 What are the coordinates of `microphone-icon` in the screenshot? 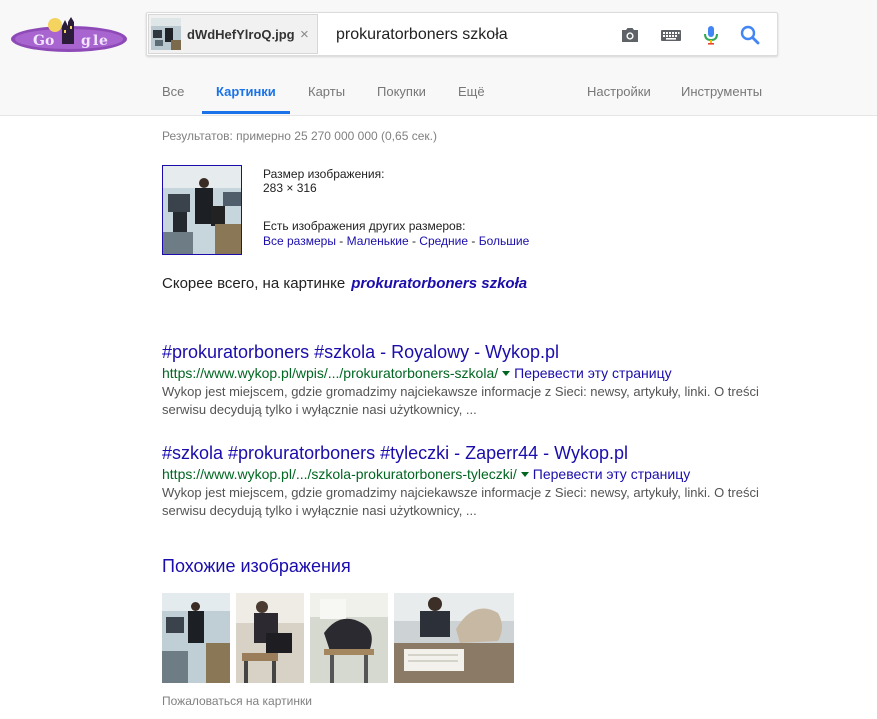 It's located at (711, 35).